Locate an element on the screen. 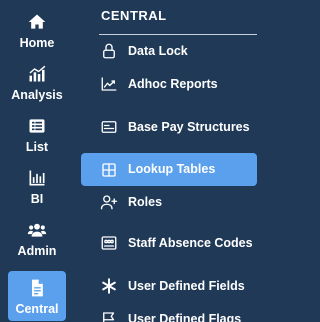 Image resolution: width=320 pixels, height=322 pixels. analysis-icon is located at coordinates (37, 74).